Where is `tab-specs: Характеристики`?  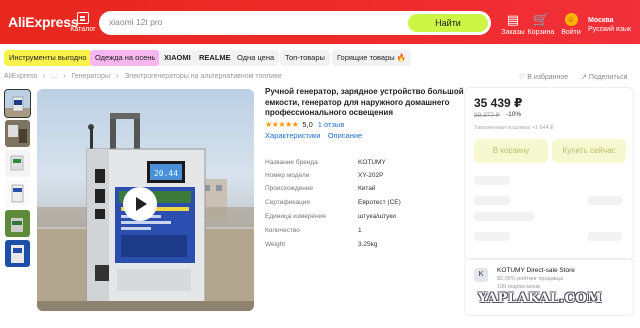
tab-specs: Характеристики is located at coordinates (293, 135).